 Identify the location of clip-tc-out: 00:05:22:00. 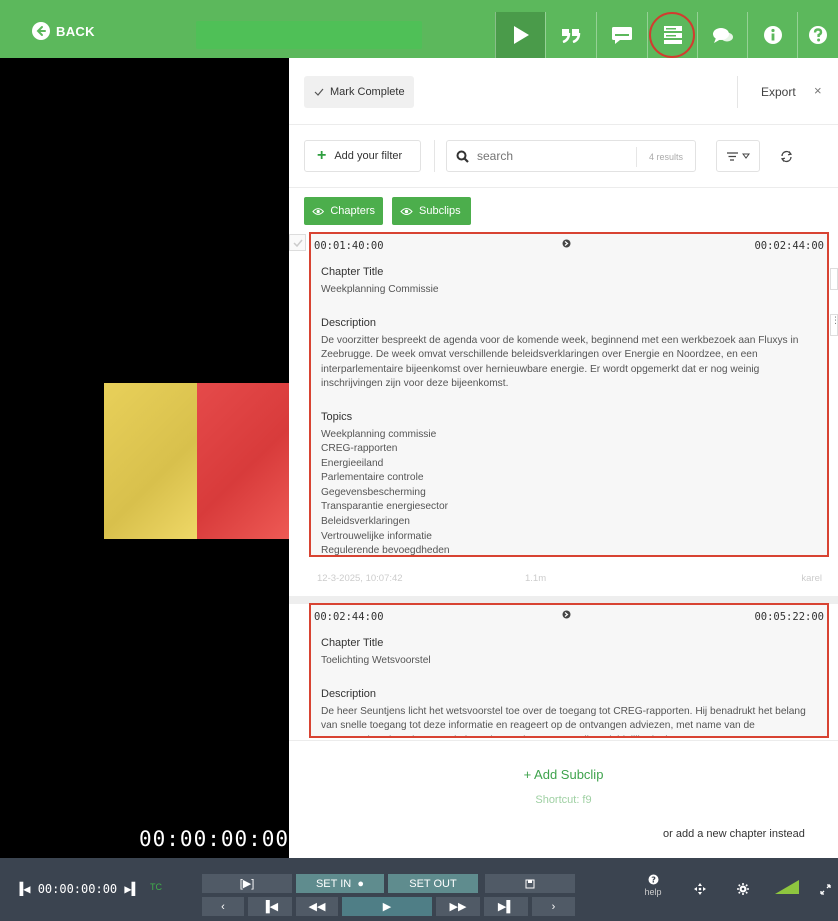
(789, 617).